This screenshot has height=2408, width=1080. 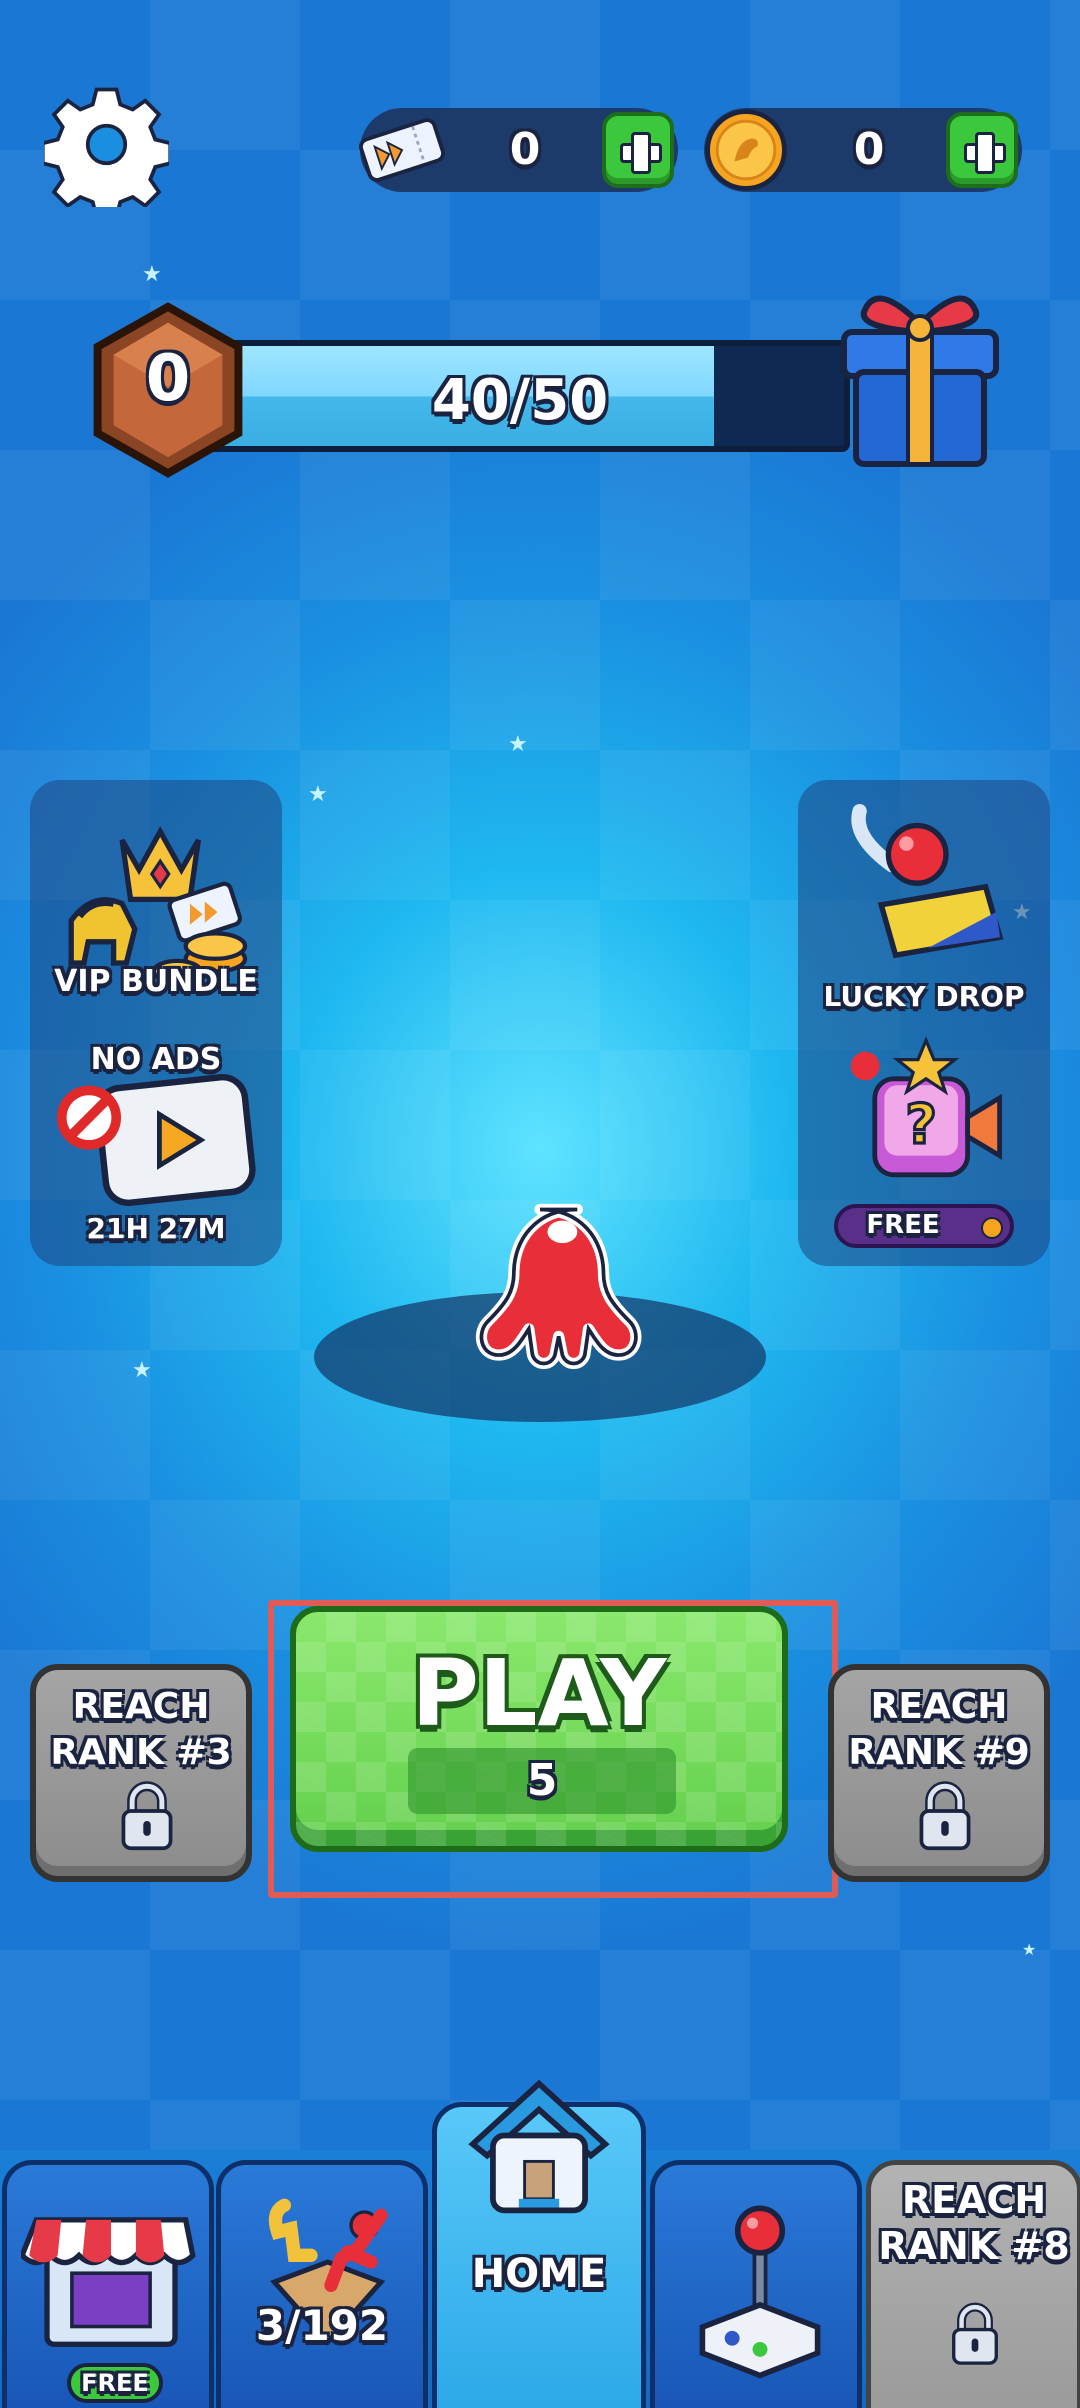 What do you see at coordinates (115, 2383) in the screenshot?
I see `shop-free-badge: FREE` at bounding box center [115, 2383].